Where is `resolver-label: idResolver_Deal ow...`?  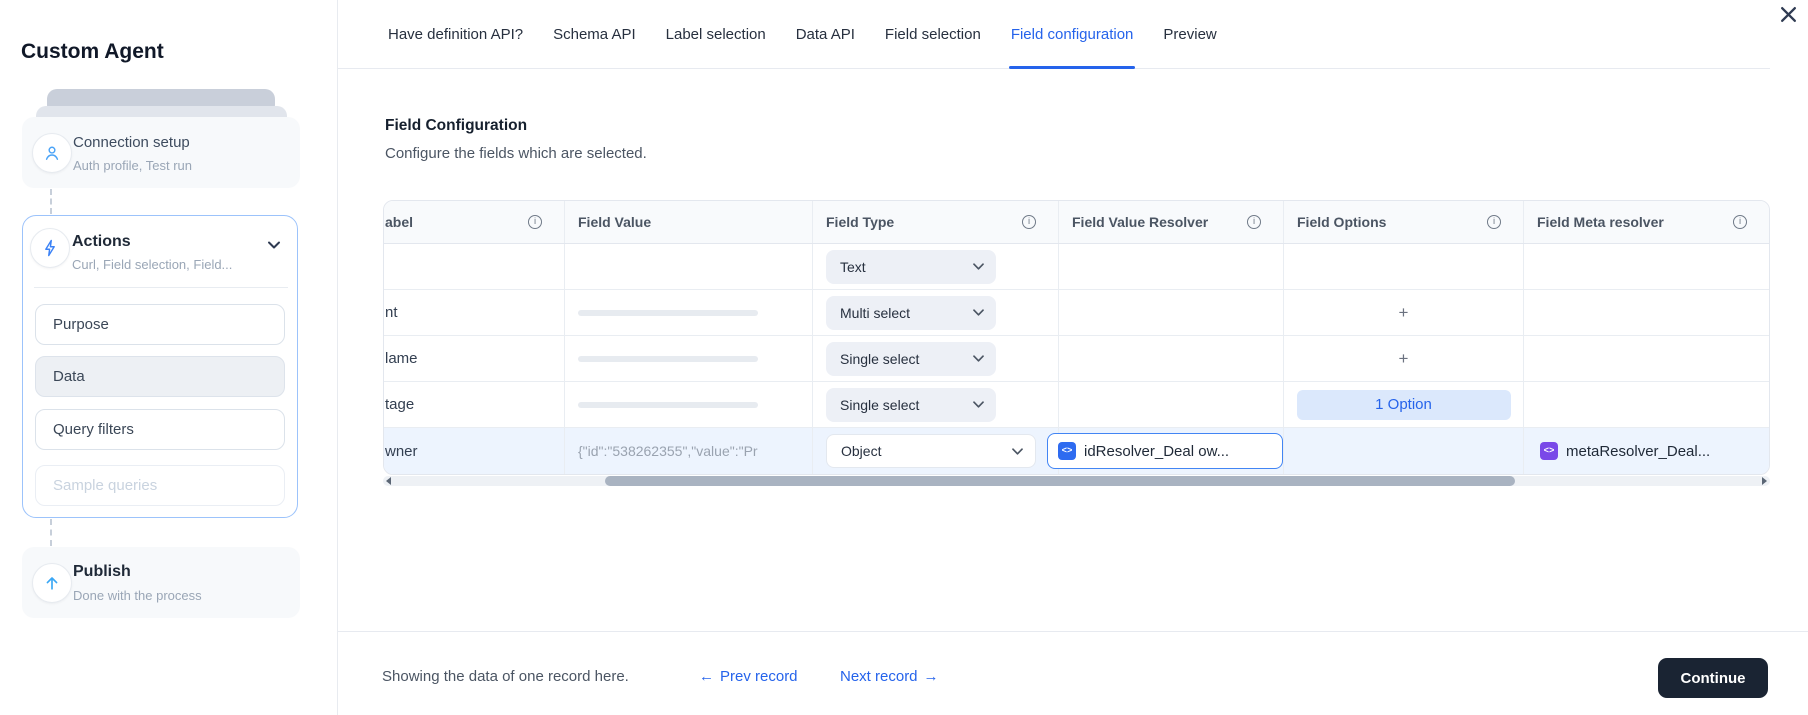
resolver-label: idResolver_Deal ow... is located at coordinates (1157, 451).